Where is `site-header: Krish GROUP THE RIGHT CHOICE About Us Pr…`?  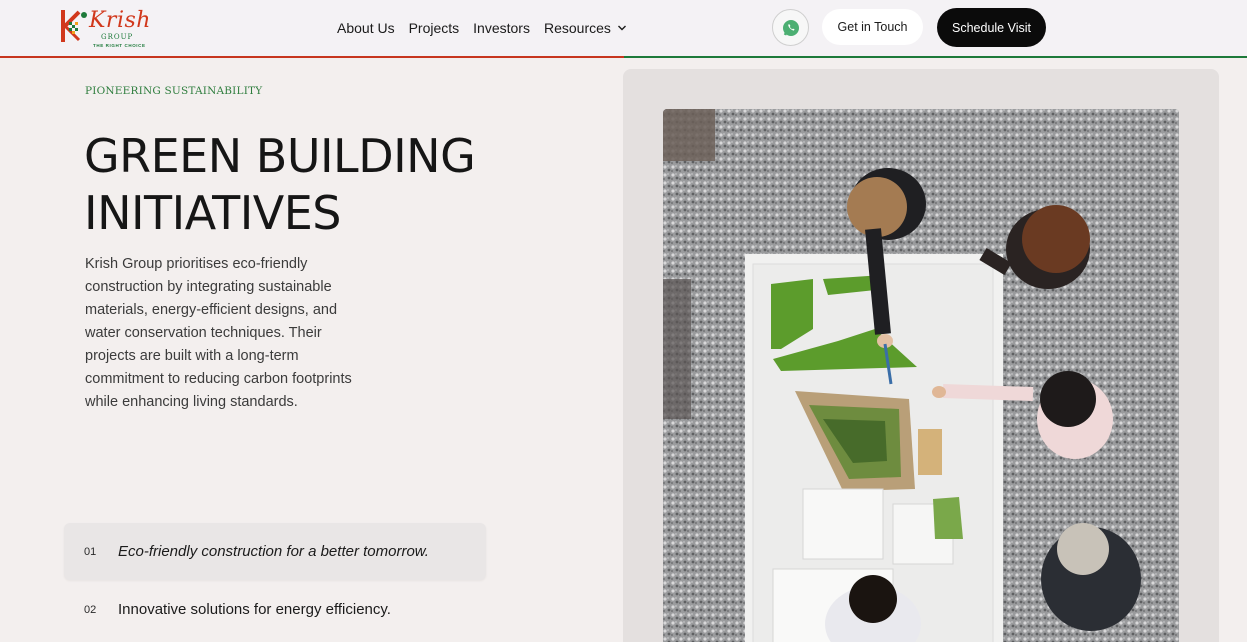
site-header: Krish GROUP THE RIGHT CHOICE About Us Pr… is located at coordinates (623, 29).